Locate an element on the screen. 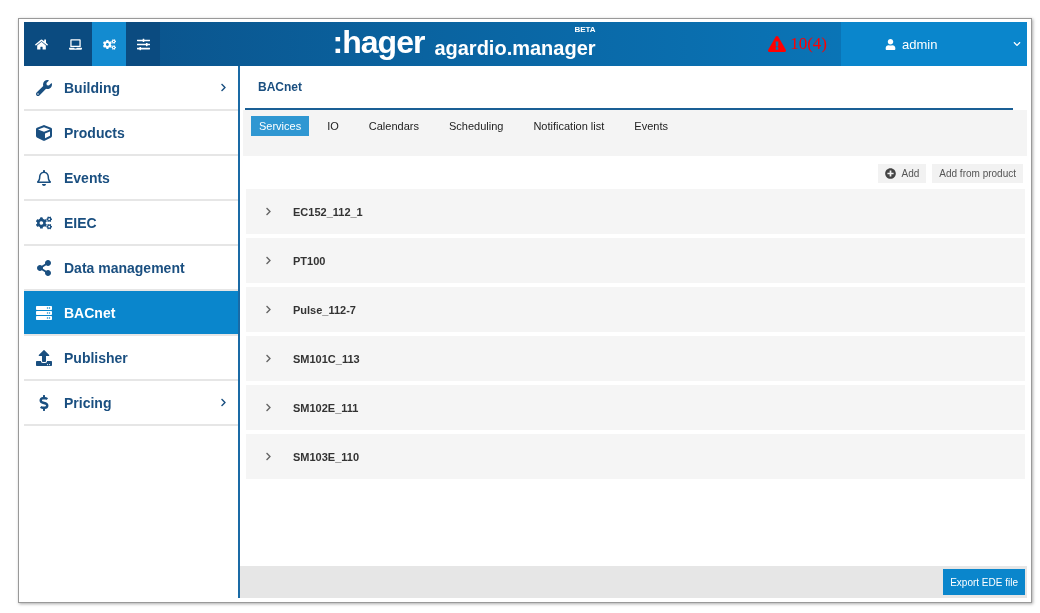  sliders-icon is located at coordinates (143, 44).